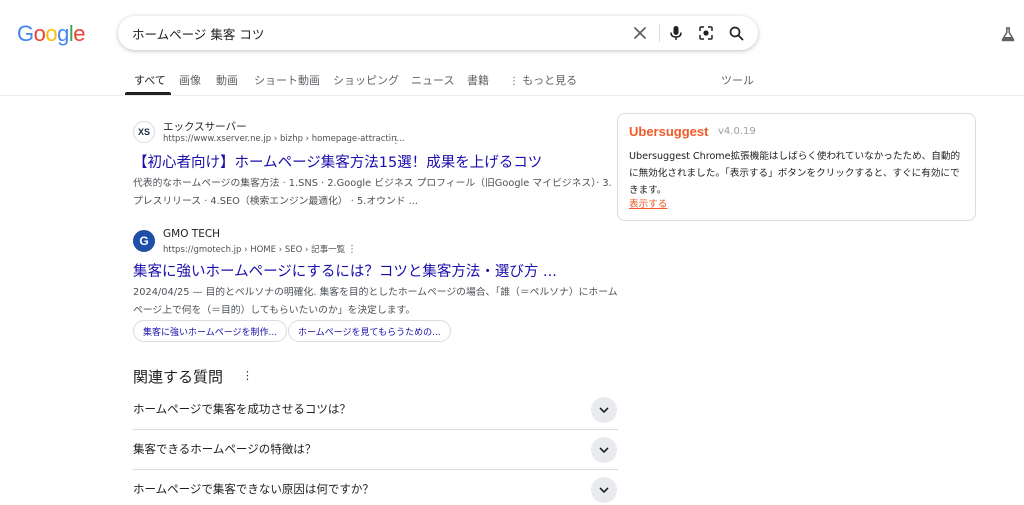 The width and height of the screenshot is (1024, 505). Describe the element at coordinates (648, 203) in the screenshot. I see `show-extension-link: 表示する` at that location.